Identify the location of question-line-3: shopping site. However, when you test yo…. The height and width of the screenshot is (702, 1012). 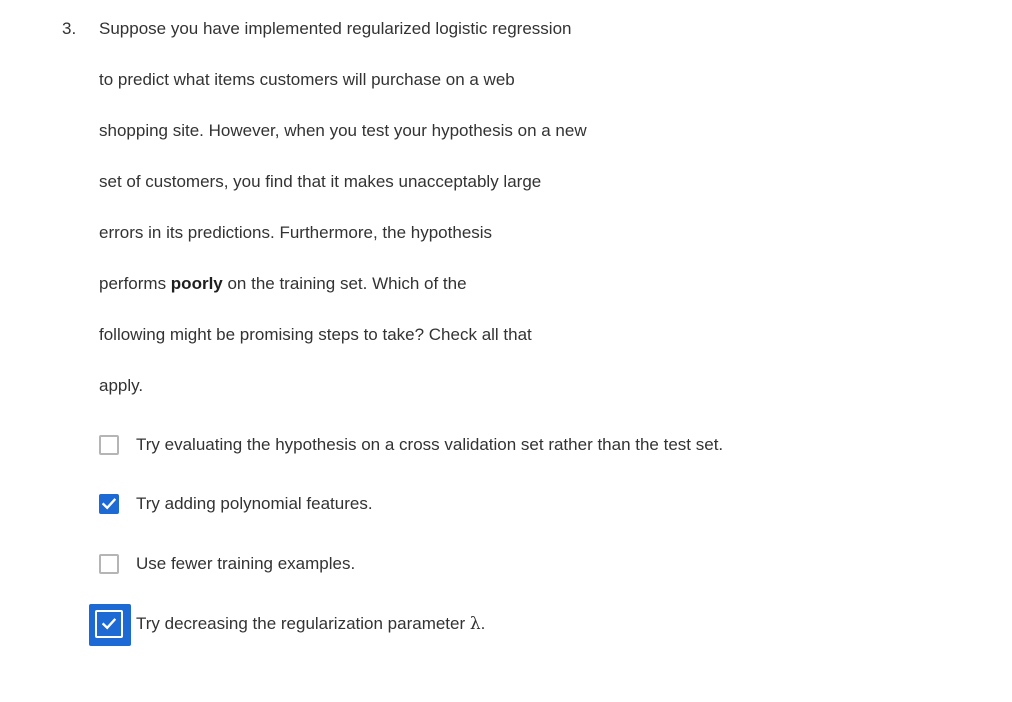
(343, 130).